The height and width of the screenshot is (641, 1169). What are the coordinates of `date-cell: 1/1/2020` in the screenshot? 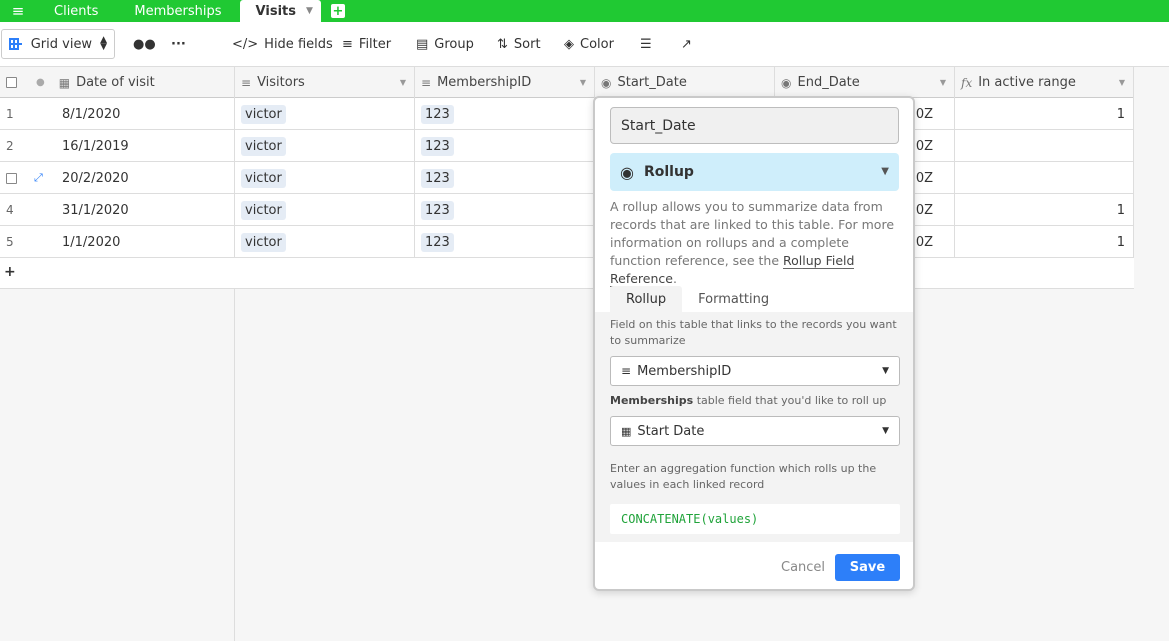 It's located at (145, 242).